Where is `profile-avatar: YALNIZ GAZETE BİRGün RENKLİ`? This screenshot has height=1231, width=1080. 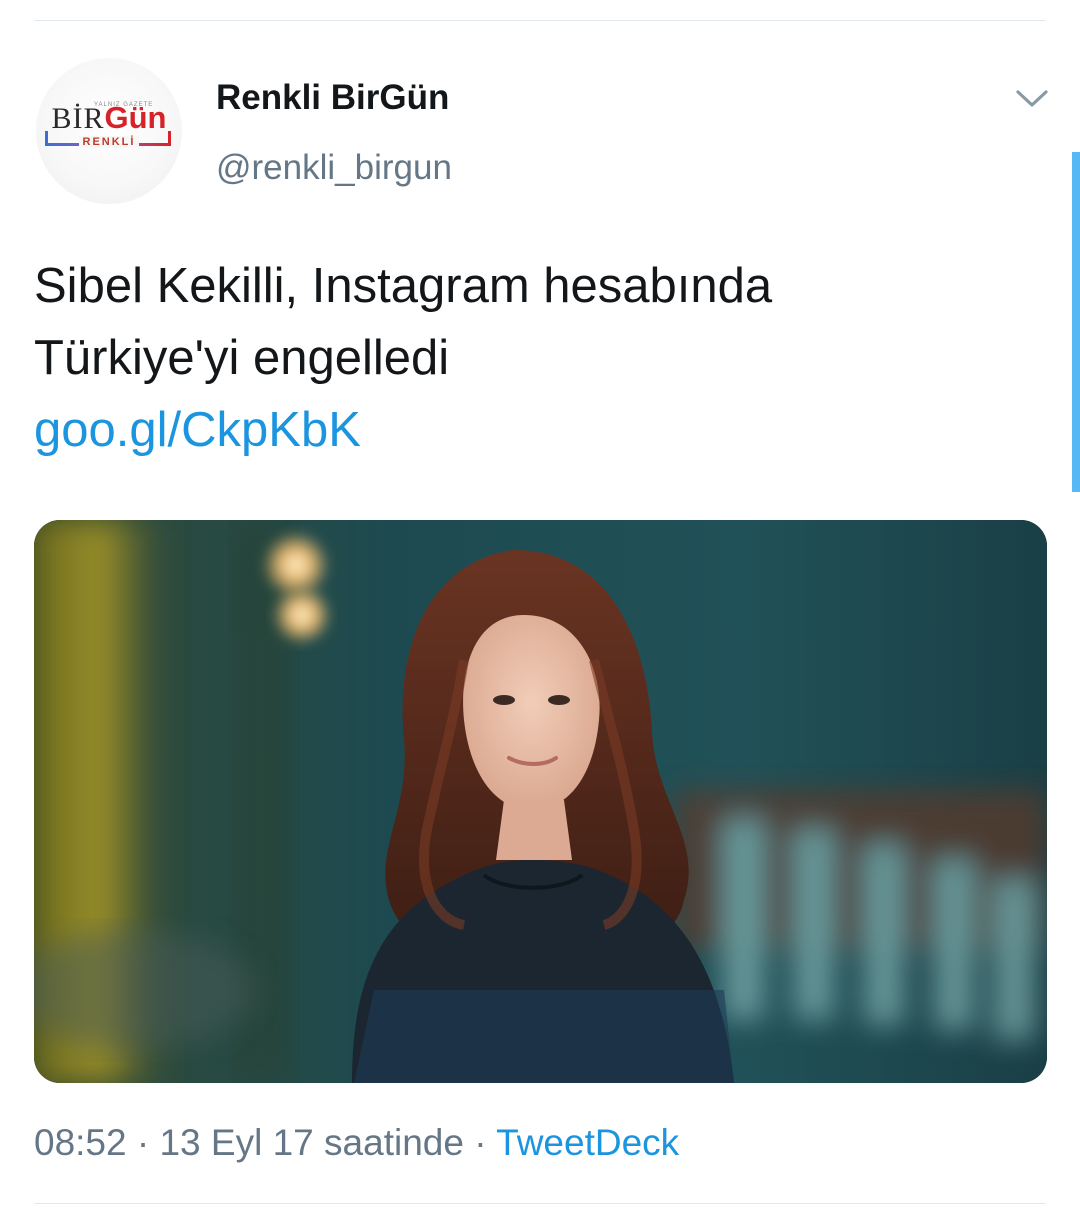
profile-avatar: YALNIZ GAZETE BİRGün RENKLİ is located at coordinates (109, 131).